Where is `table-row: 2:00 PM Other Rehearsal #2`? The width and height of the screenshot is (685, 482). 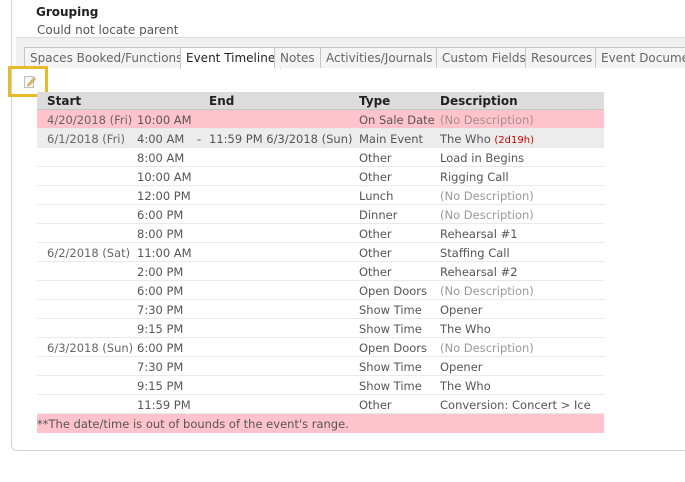 table-row: 2:00 PM Other Rehearsal #2 is located at coordinates (320, 271).